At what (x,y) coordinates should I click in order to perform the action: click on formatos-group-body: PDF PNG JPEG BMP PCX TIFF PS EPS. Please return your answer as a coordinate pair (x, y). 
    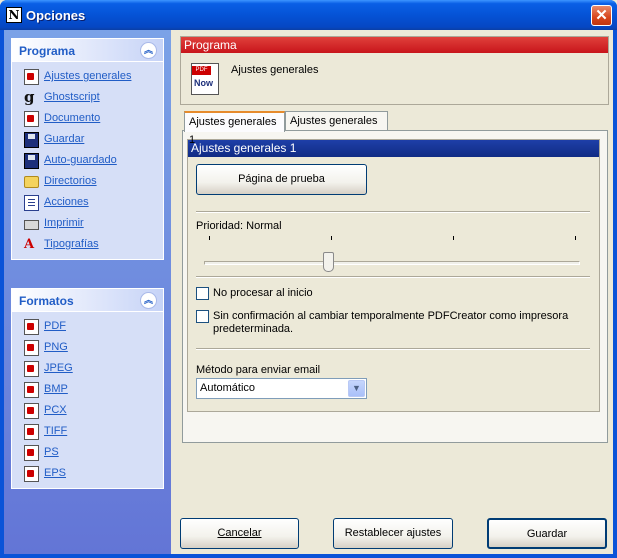
    Looking at the image, I should click on (87, 400).